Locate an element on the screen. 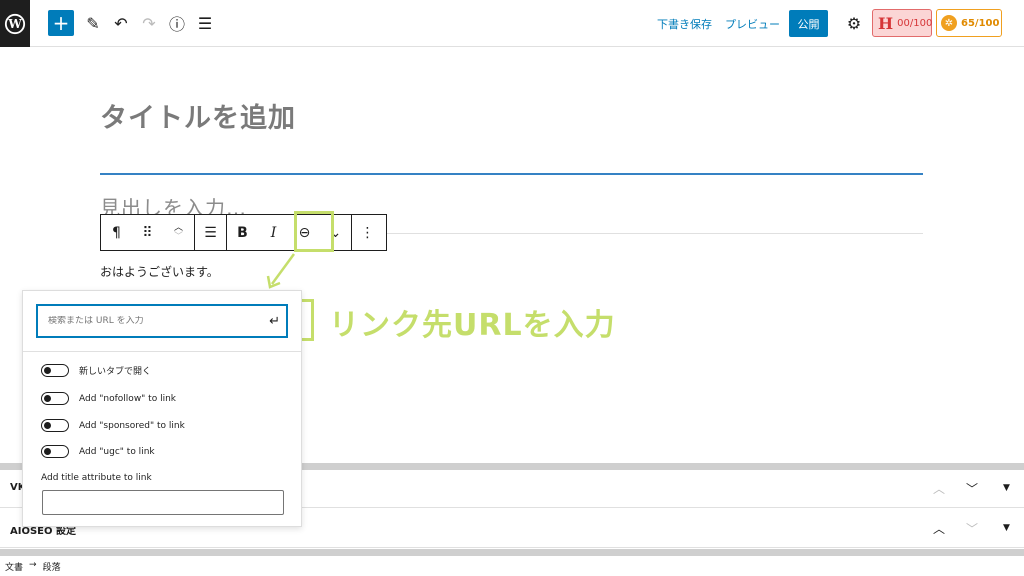  toggle-nofollow: Add "nofollow" to link is located at coordinates (108, 398).